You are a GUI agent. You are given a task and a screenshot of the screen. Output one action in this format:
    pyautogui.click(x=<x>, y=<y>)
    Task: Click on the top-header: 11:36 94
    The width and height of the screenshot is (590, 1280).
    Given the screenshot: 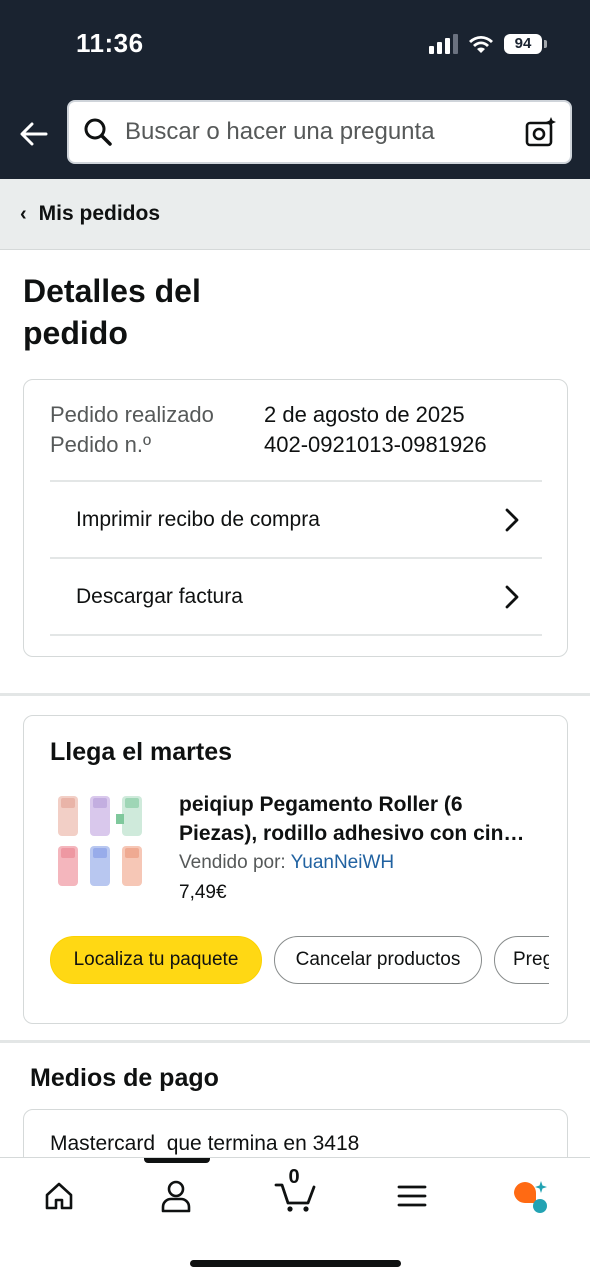 What is the action you would take?
    pyautogui.click(x=295, y=89)
    